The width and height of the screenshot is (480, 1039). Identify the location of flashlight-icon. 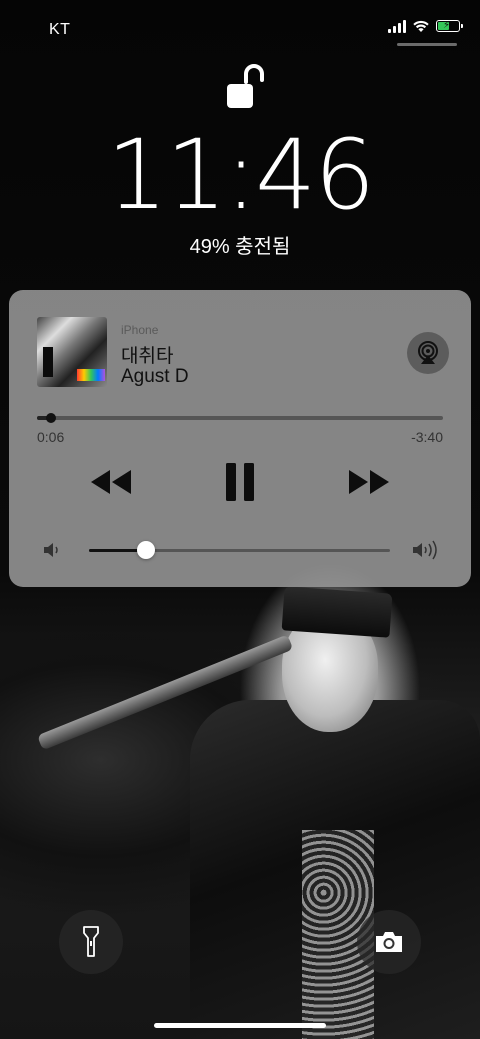
(91, 941).